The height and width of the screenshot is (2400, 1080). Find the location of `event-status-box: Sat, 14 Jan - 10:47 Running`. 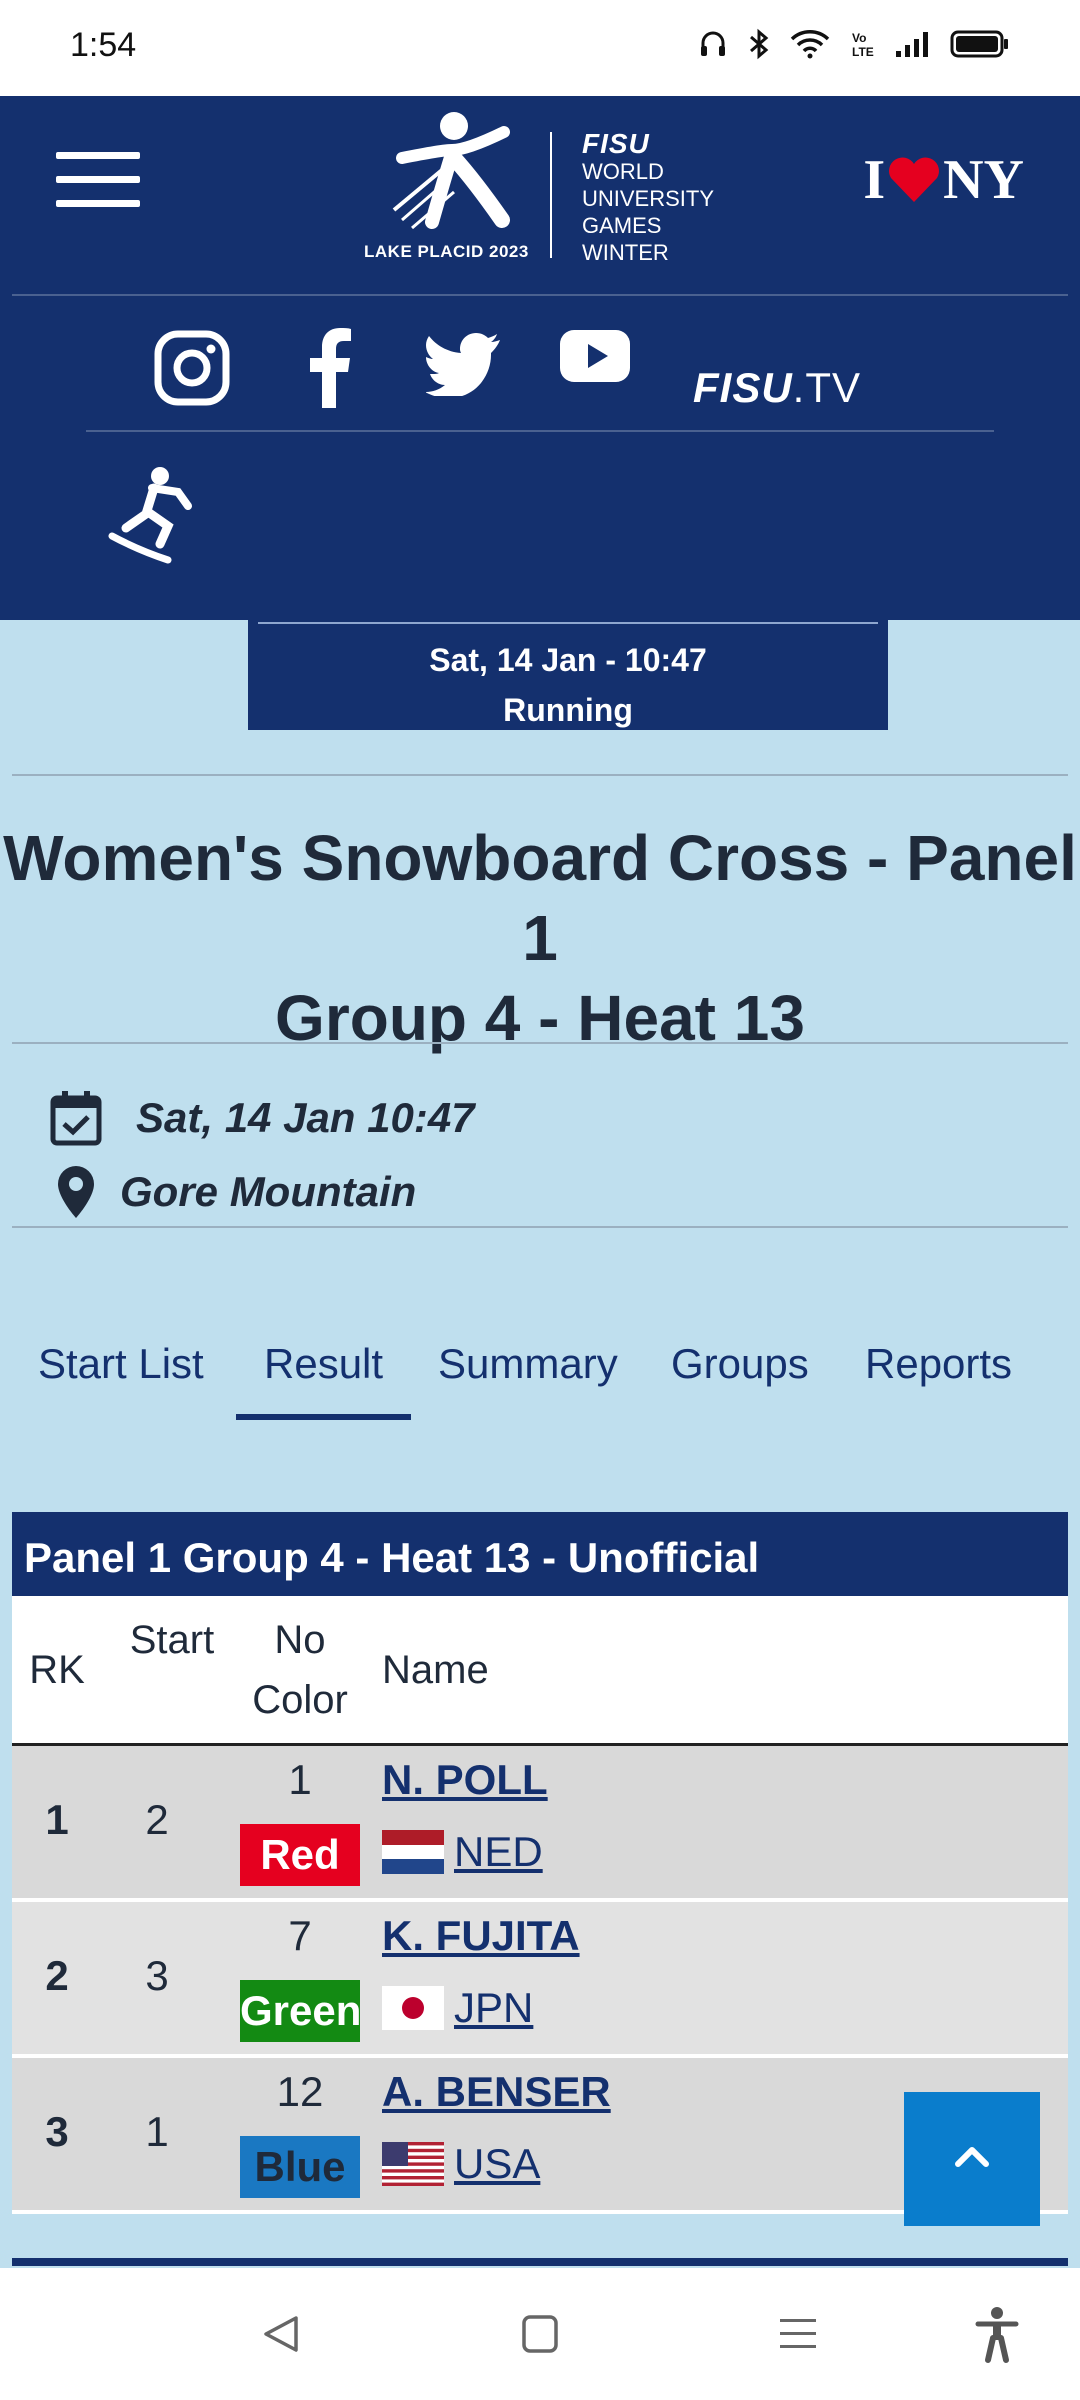

event-status-box: Sat, 14 Jan - 10:47 Running is located at coordinates (568, 675).